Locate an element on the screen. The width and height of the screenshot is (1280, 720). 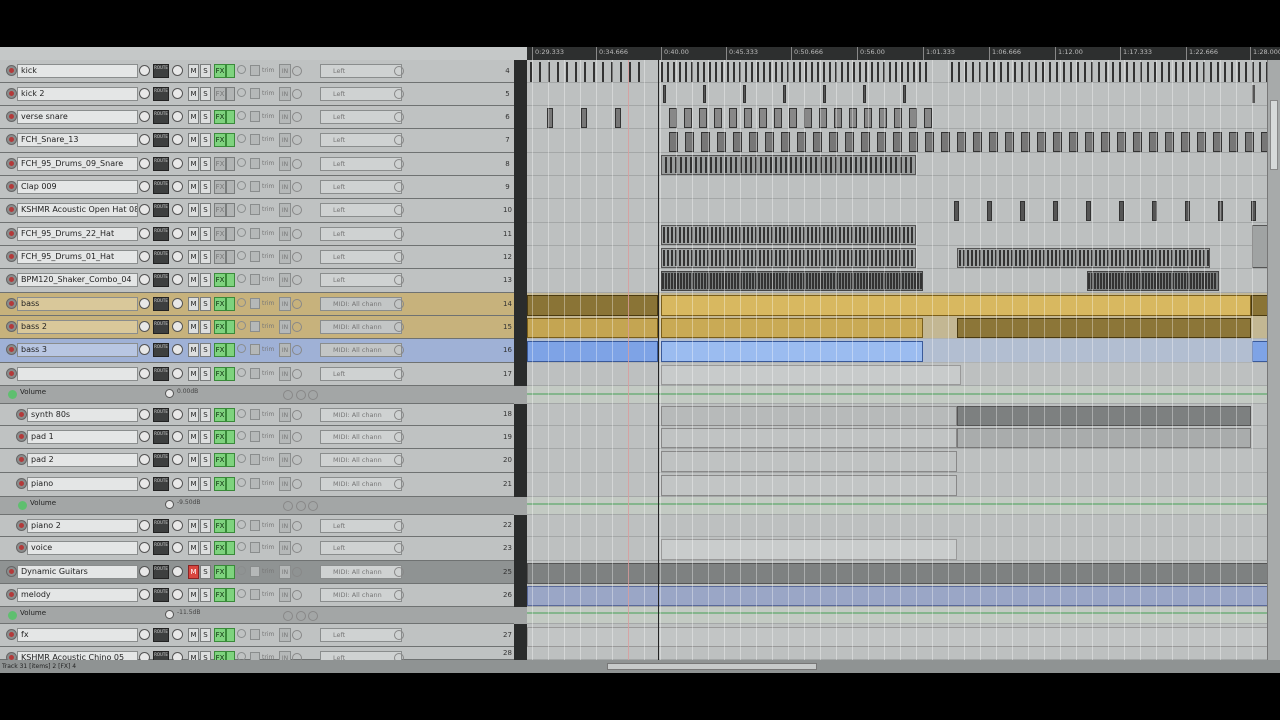
track-name-field: FCH_95_Drums_09_Snare is located at coordinates (77, 164).